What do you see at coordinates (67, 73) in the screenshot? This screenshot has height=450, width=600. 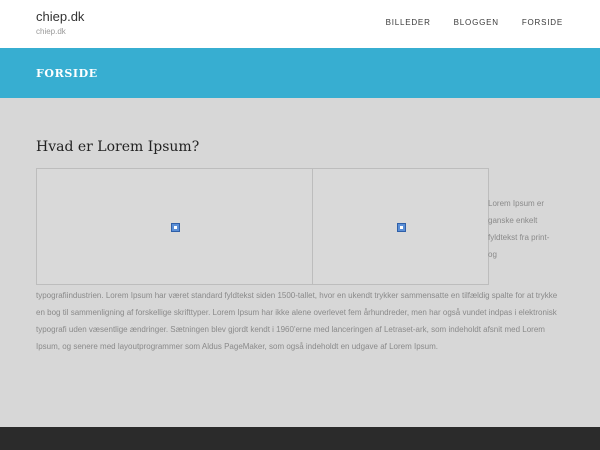 I see `page-title: FORSIDE` at bounding box center [67, 73].